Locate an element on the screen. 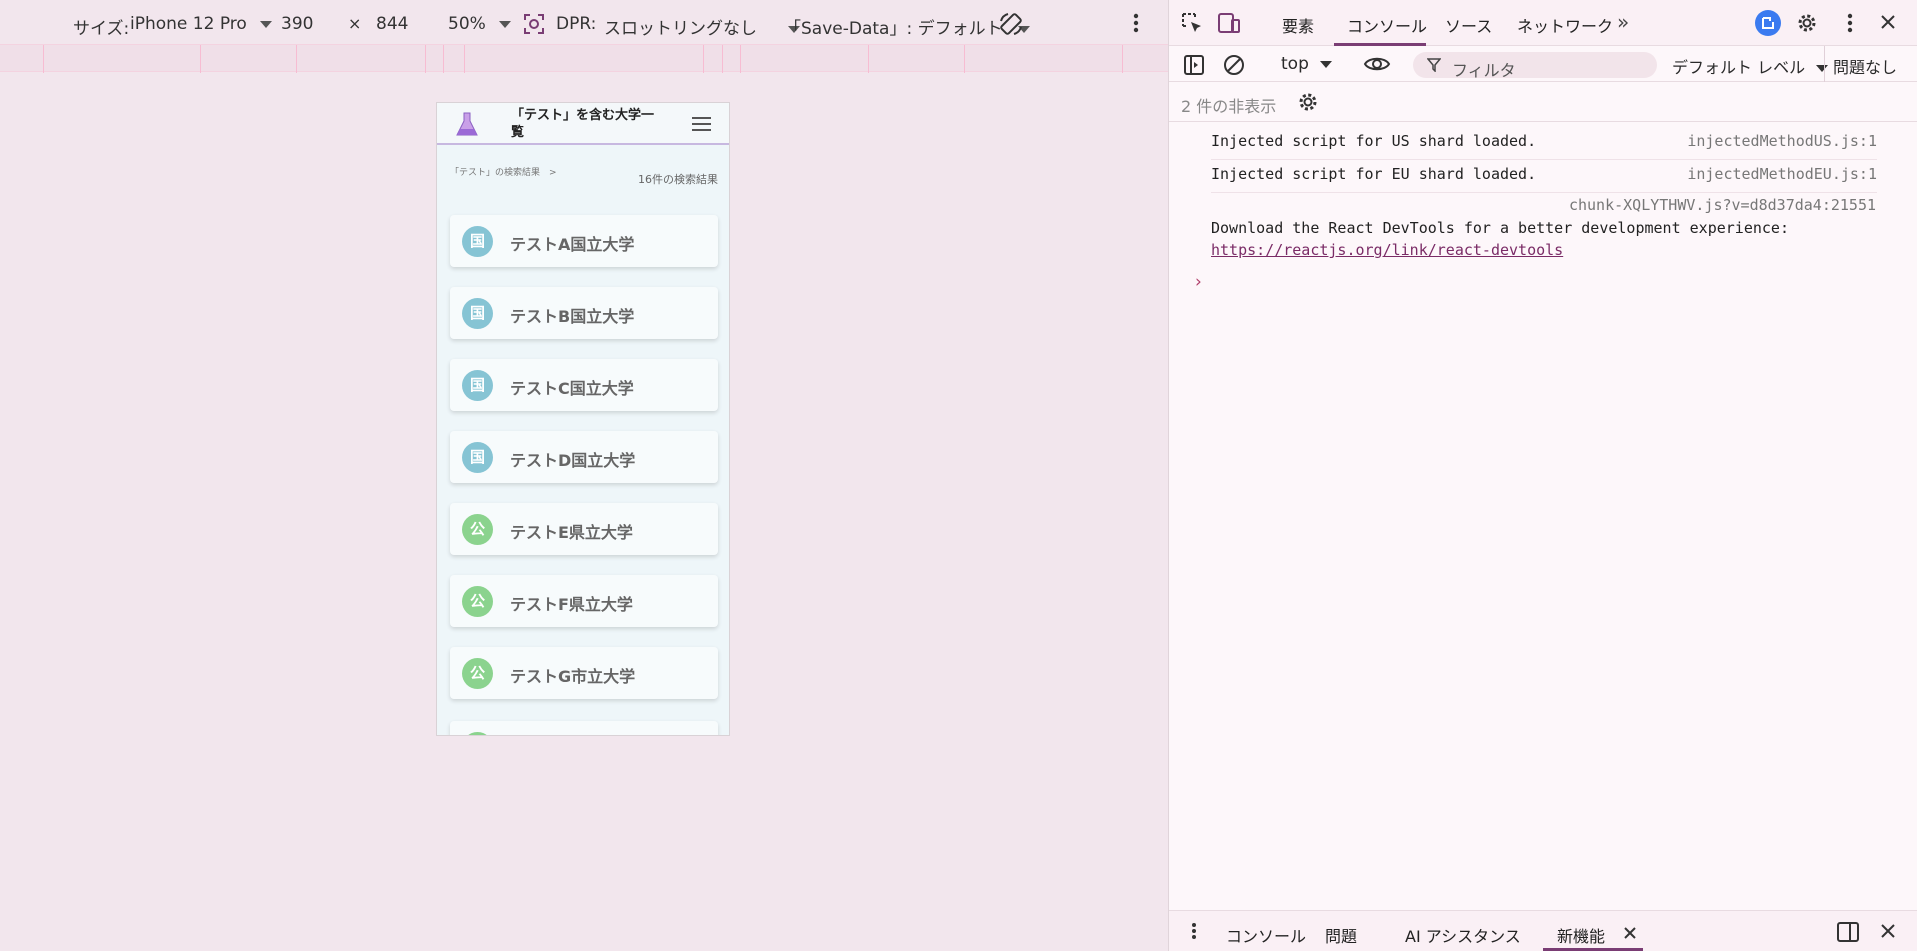 Image resolution: width=1917 pixels, height=951 pixels. page-title: 「テスト」を含む大学一覧 is located at coordinates (583, 124).